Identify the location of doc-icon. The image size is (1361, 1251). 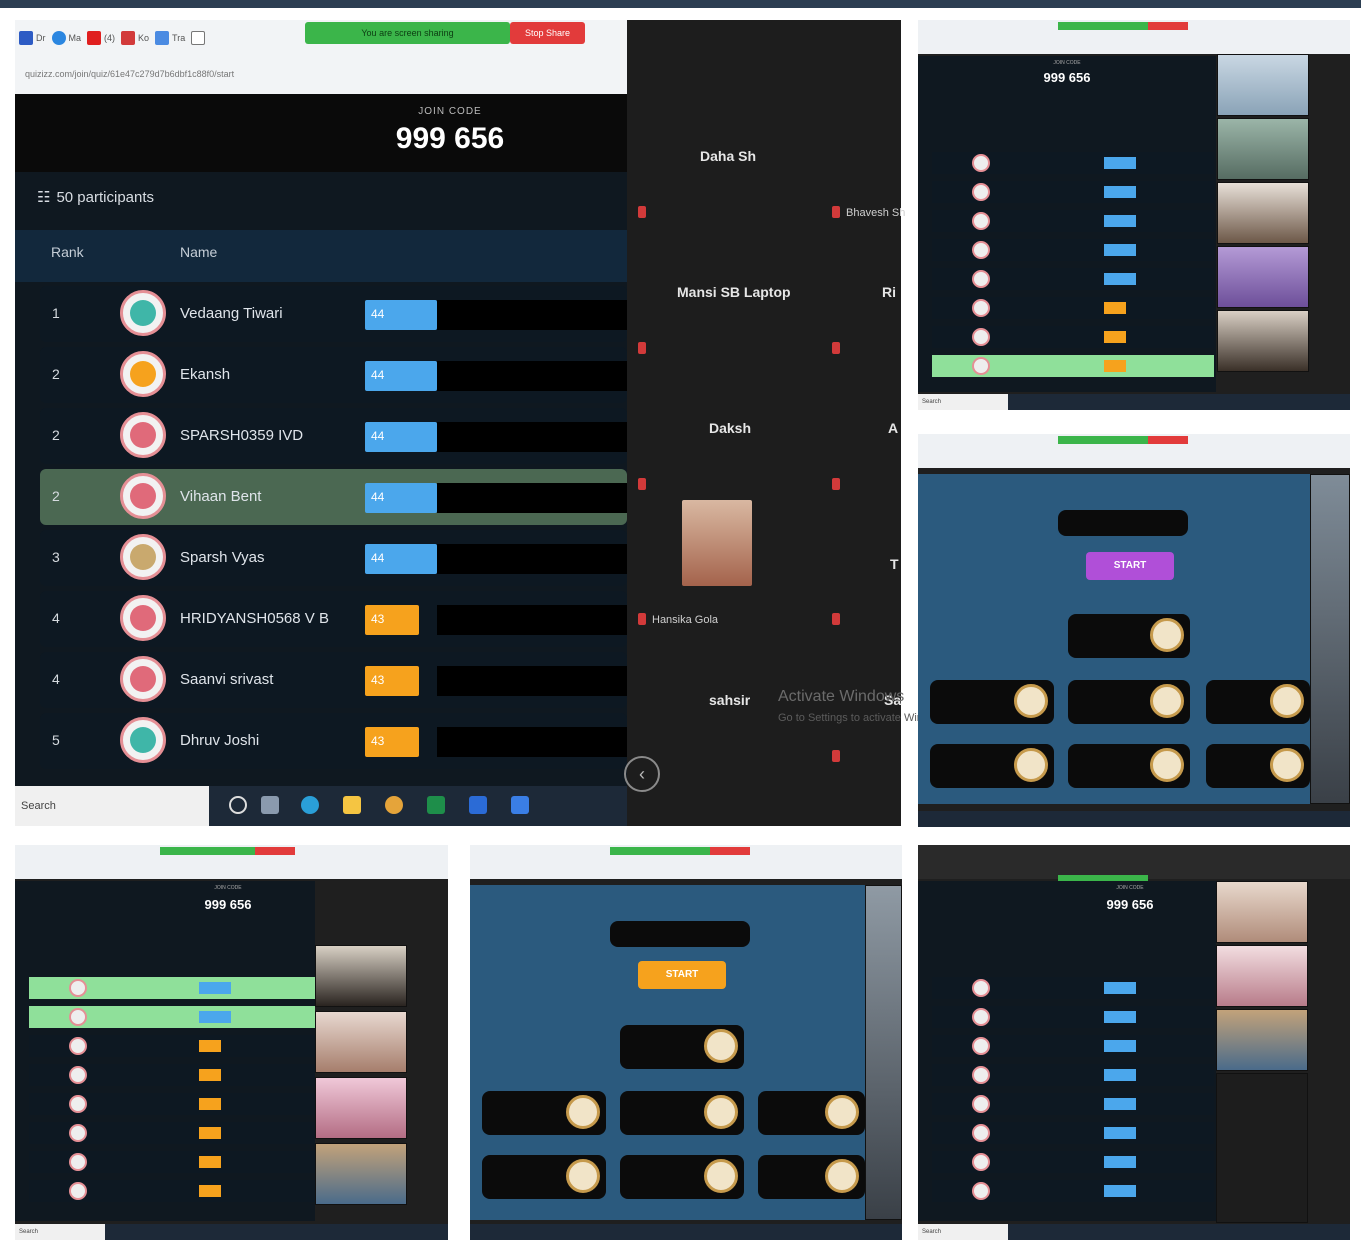
(198, 38).